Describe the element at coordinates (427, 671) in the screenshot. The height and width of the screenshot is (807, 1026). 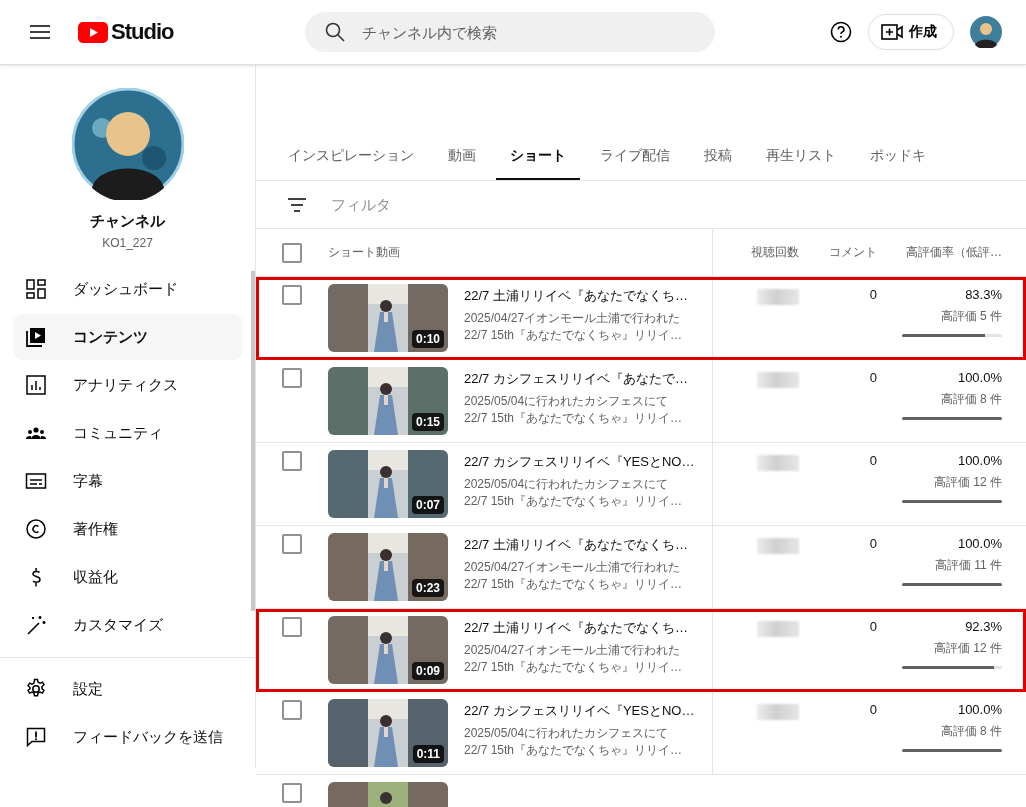
I see `duration-badge: 0:09` at that location.